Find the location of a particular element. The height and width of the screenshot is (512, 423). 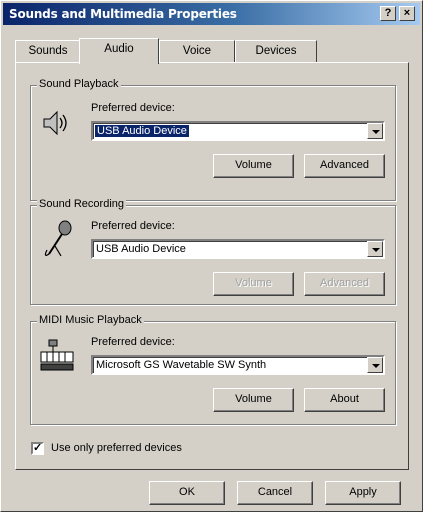

midi-volume-button: Volume is located at coordinates (253, 400).